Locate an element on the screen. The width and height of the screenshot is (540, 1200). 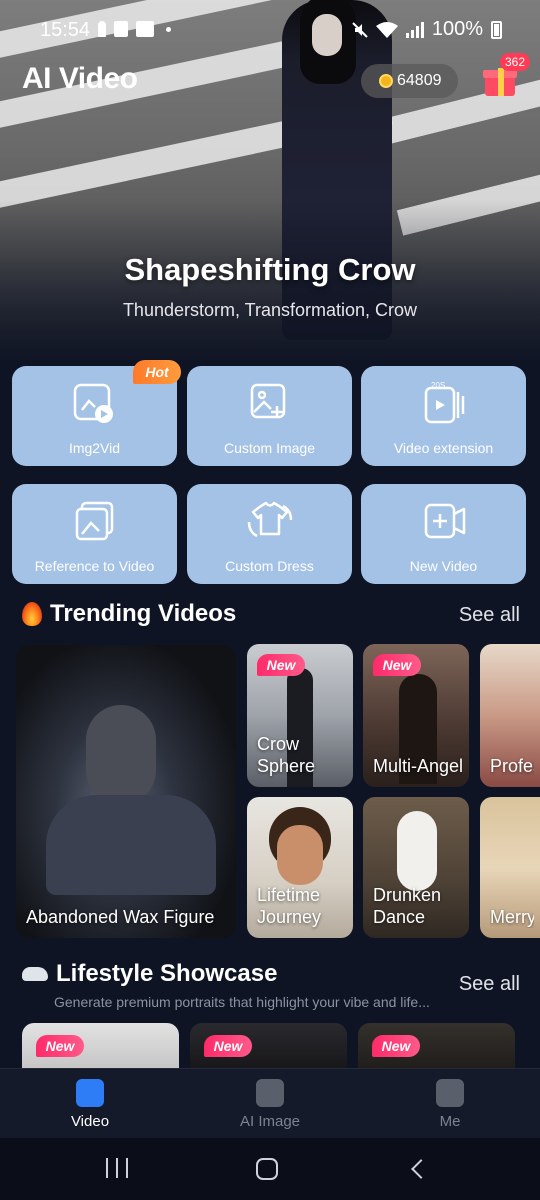
coin-balance: 64809 is located at coordinates (409, 81).